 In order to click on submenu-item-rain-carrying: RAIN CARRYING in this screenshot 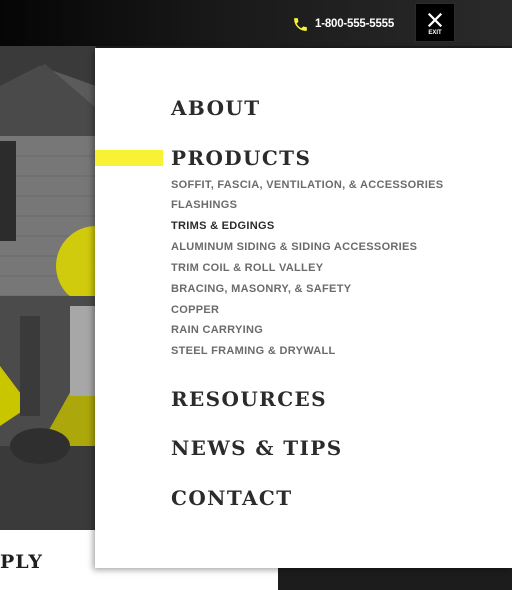, I will do `click(217, 330)`.